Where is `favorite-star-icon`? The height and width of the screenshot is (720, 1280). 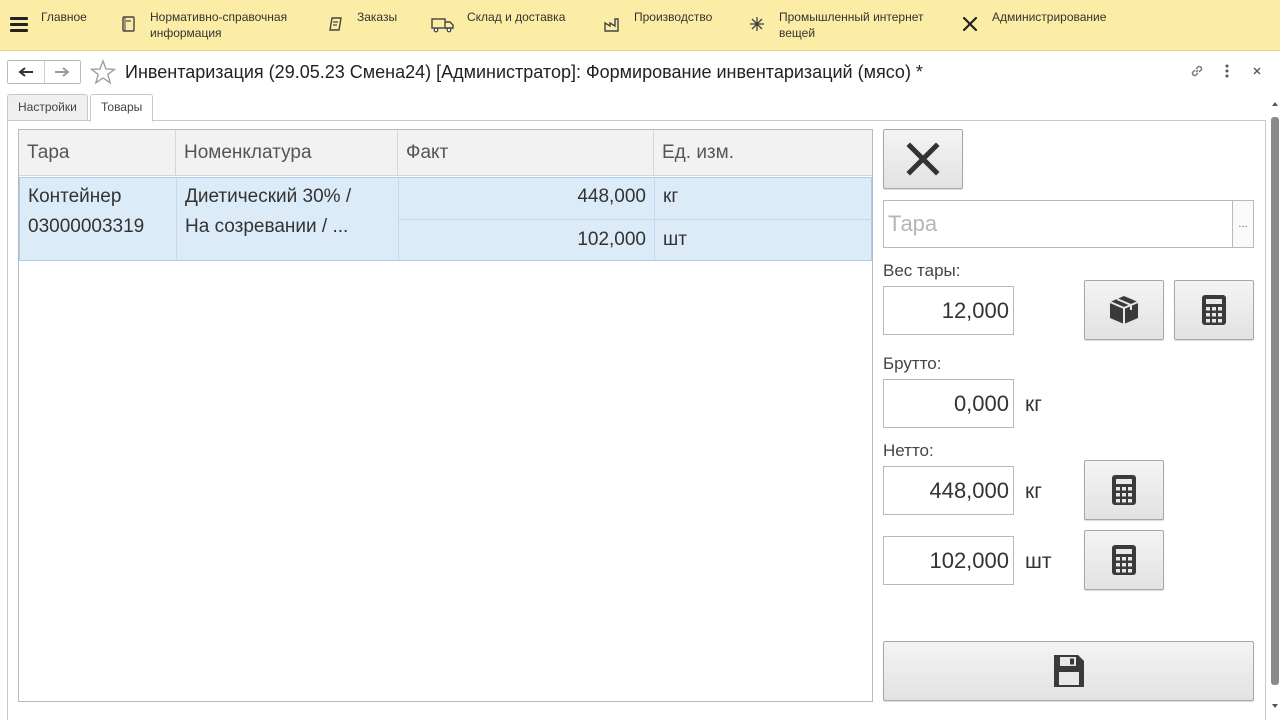
favorite-star-icon is located at coordinates (103, 72).